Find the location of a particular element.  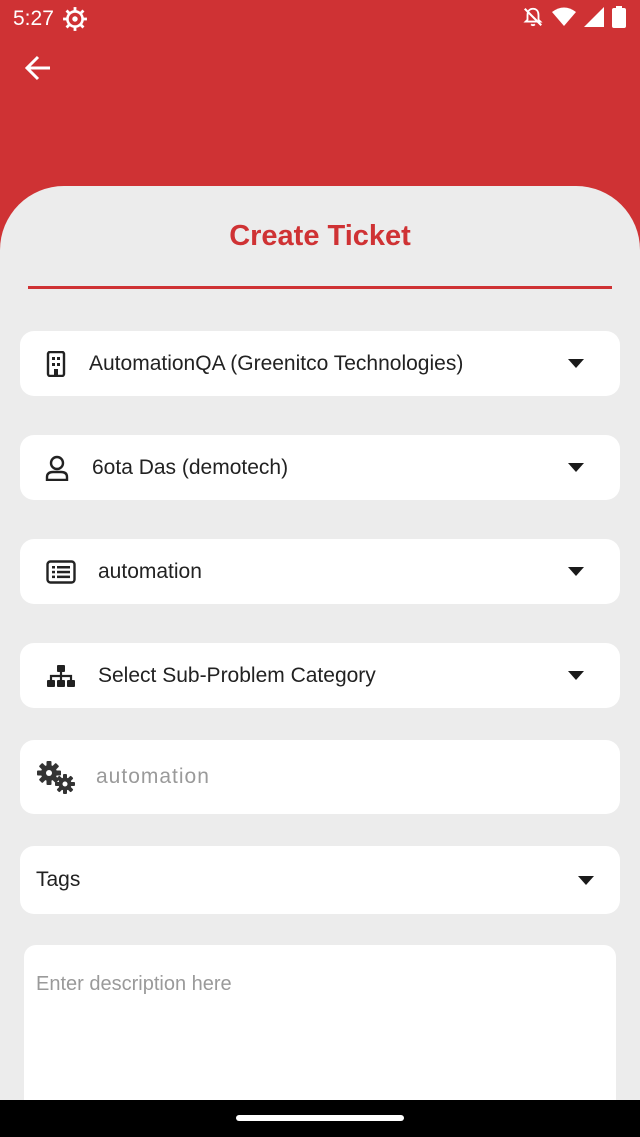

settings-gear-icon is located at coordinates (75, 19).